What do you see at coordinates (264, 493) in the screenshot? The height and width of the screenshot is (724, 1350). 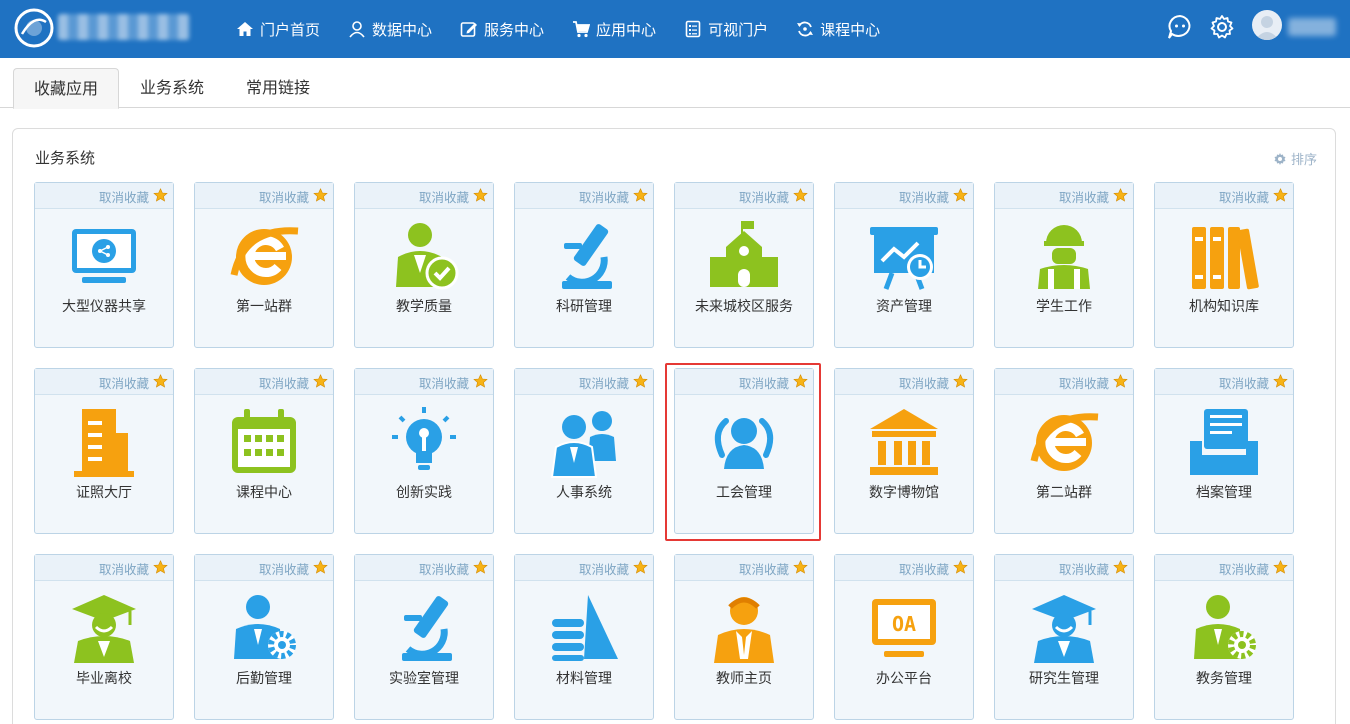 I see `app-card-label: 课程中心` at bounding box center [264, 493].